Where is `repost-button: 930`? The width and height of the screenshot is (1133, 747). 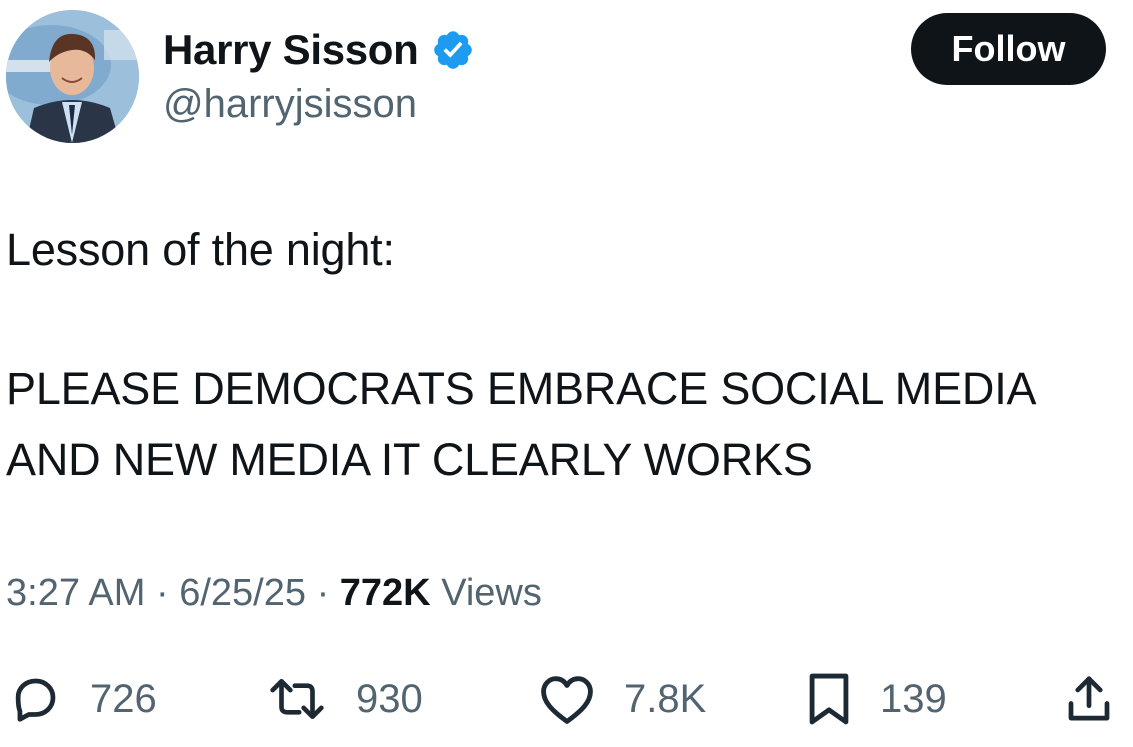 repost-button: 930 is located at coordinates (344, 699).